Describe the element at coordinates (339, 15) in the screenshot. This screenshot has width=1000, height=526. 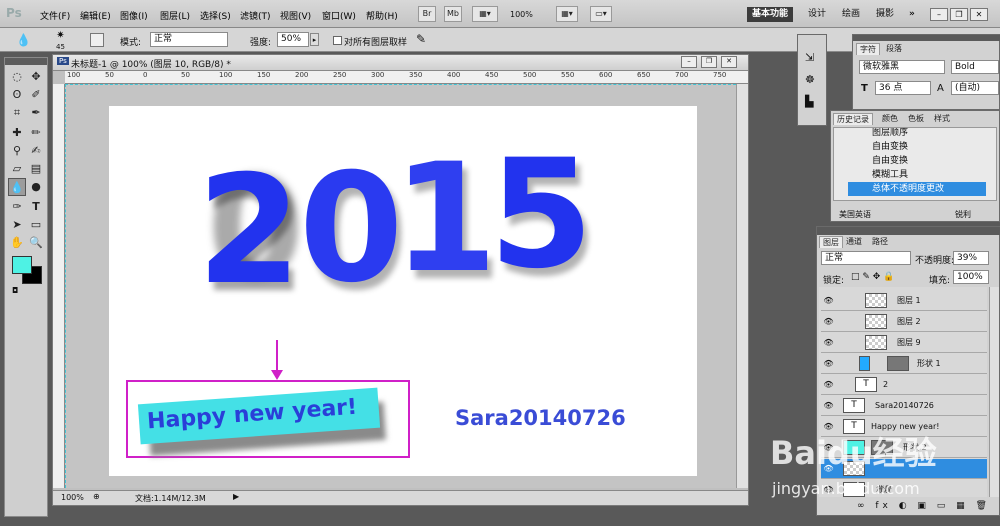
I see `menu-window: 窗口(W)` at that location.